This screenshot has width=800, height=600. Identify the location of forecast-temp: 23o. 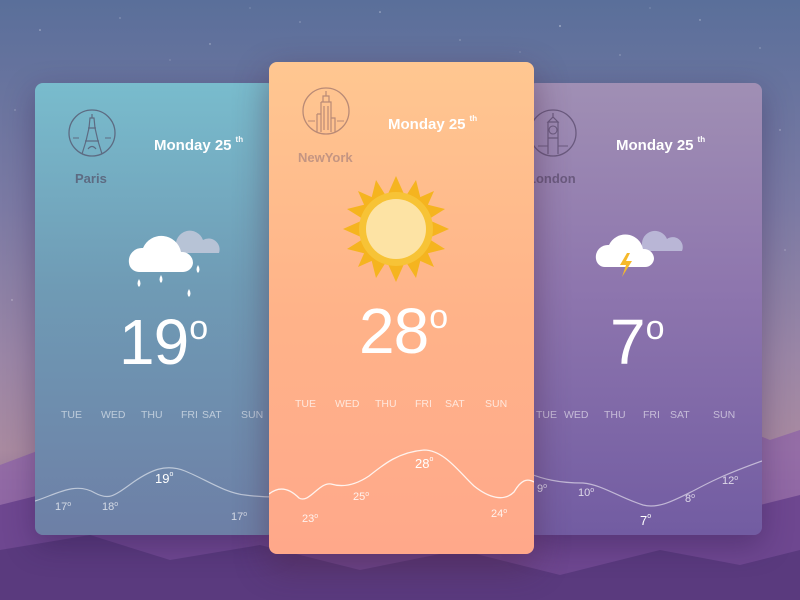
(310, 519).